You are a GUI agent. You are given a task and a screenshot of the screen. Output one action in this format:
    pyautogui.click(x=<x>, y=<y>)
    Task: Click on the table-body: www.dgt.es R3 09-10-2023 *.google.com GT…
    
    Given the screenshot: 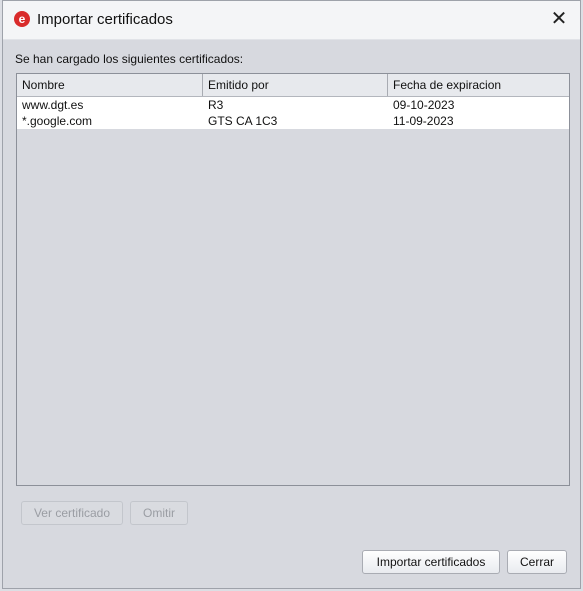 What is the action you would take?
    pyautogui.click(x=293, y=113)
    